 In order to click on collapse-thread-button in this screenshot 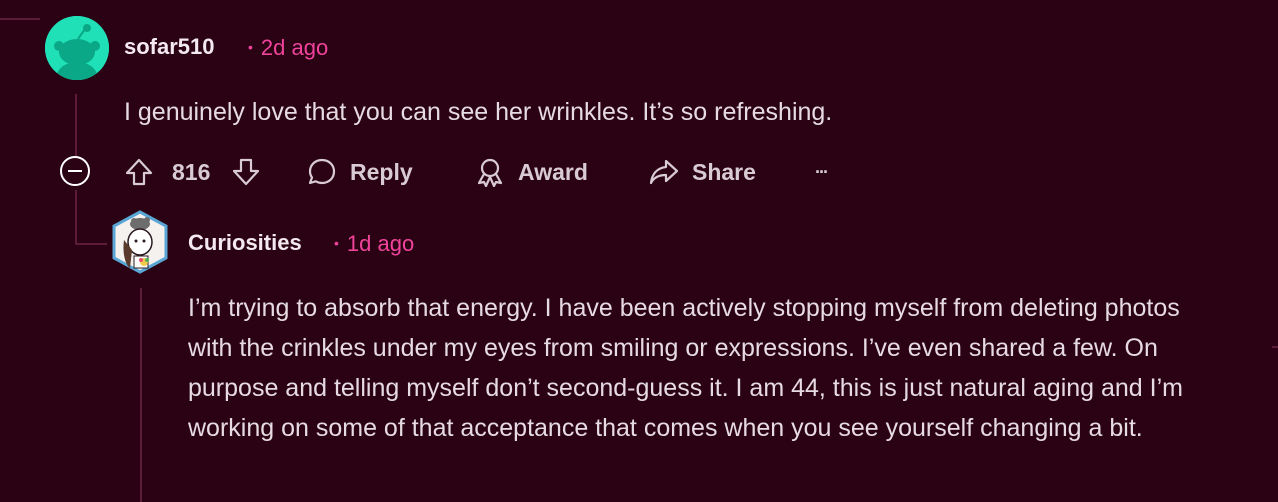, I will do `click(75, 171)`.